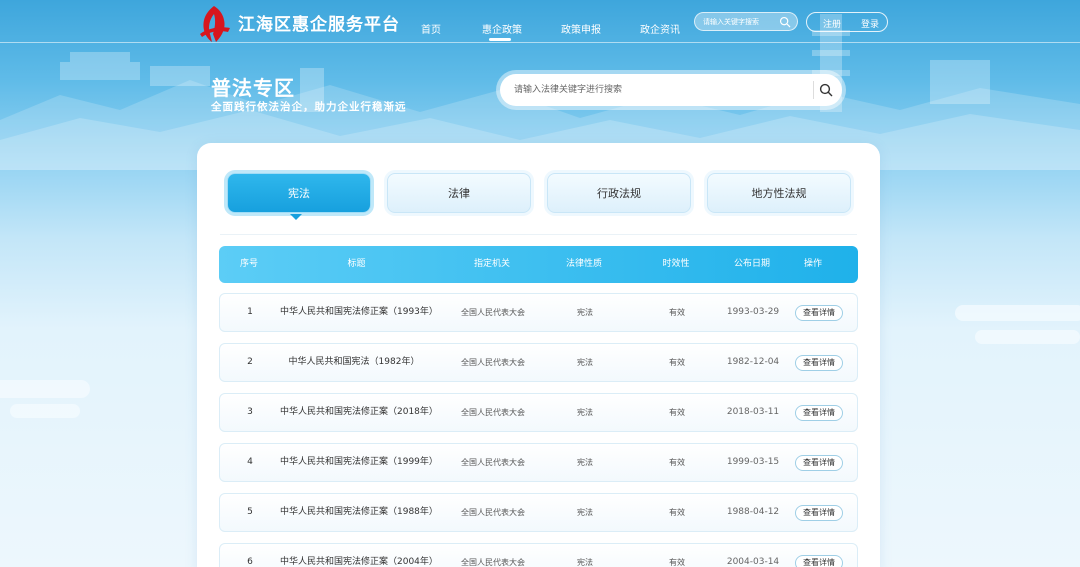 The image size is (1080, 567). Describe the element at coordinates (779, 193) in the screenshot. I see `tab-local-regulation: 地方性法规` at that location.